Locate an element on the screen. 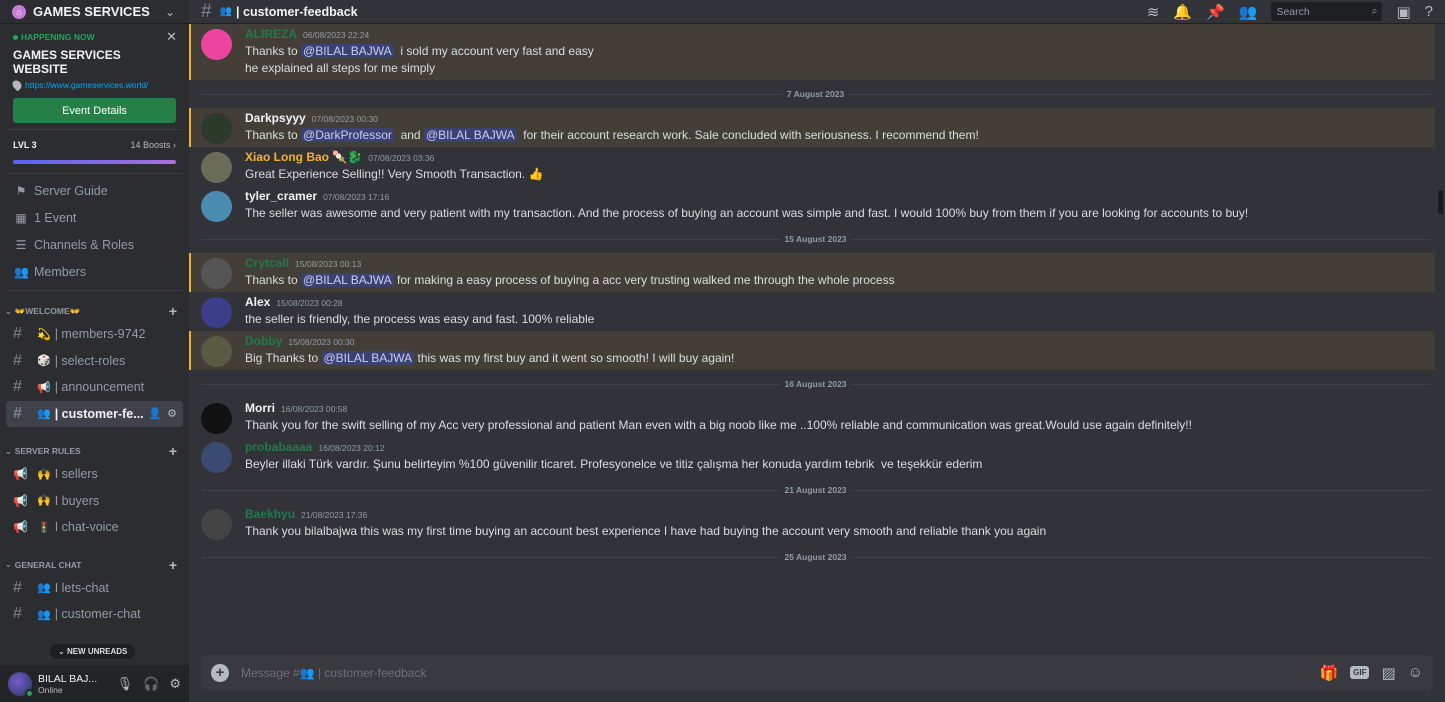  channel-customer-chat: # 👥 | customer-chat is located at coordinates (94, 614).